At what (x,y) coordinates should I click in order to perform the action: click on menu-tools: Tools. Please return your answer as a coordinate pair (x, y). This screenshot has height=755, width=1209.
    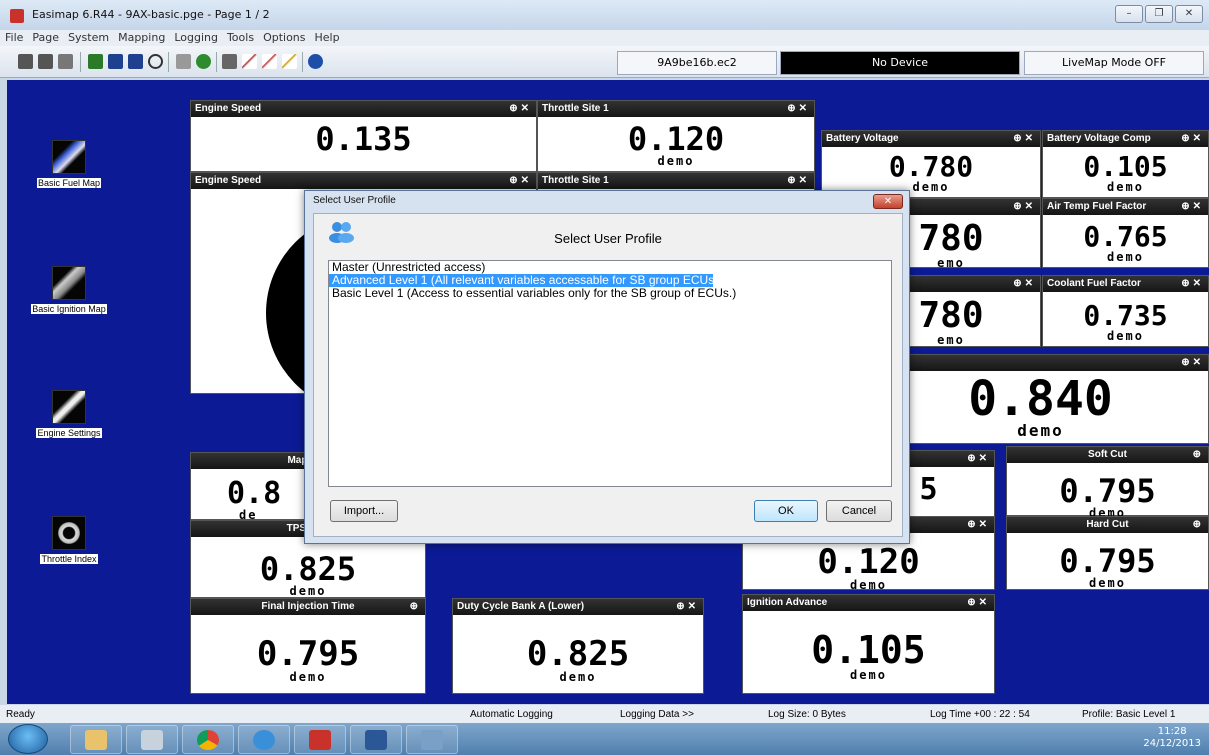
    Looking at the image, I should click on (240, 37).